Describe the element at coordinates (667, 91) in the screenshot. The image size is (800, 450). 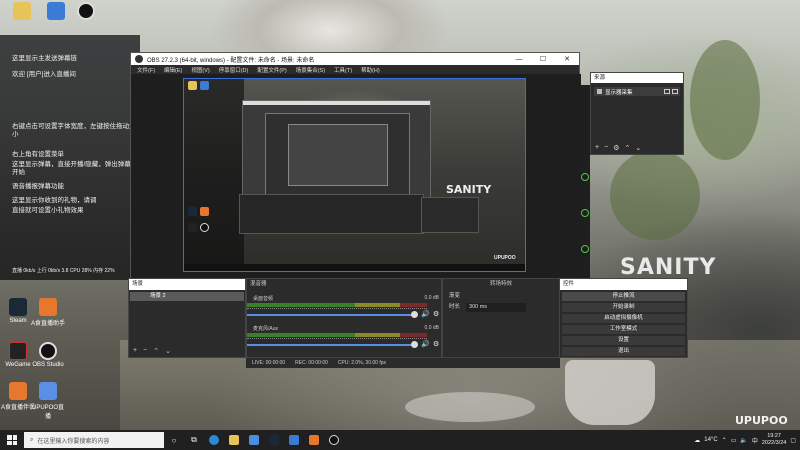
I see `eye-icon` at that location.